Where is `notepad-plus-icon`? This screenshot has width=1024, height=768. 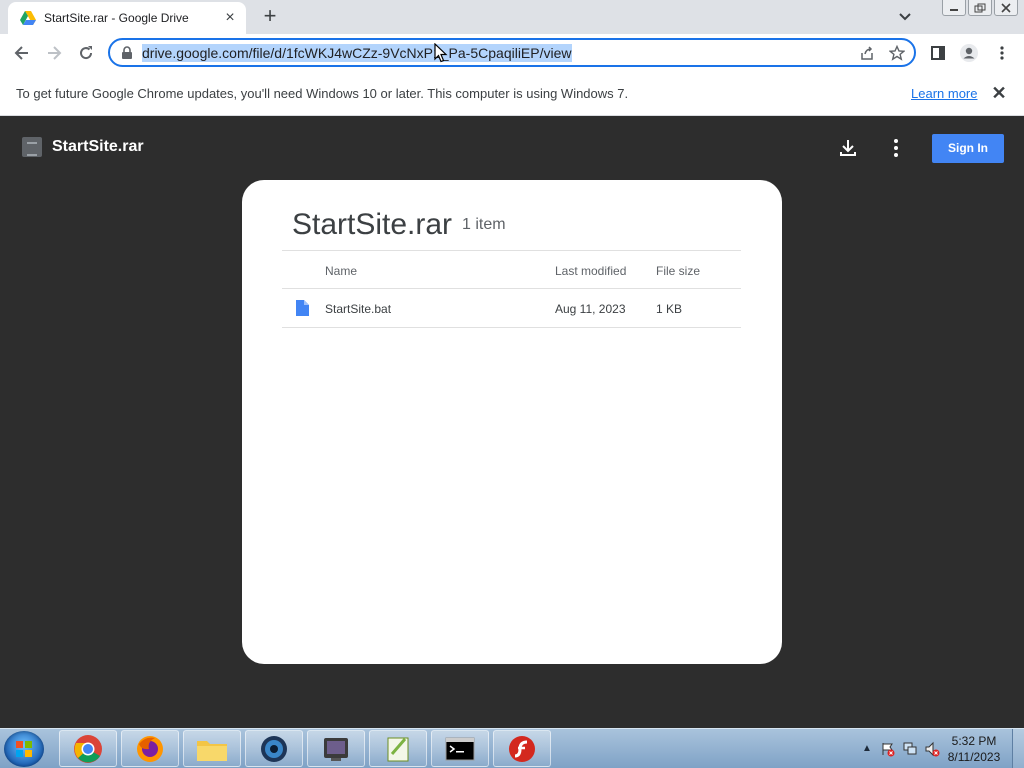
notepad-plus-icon is located at coordinates (398, 748).